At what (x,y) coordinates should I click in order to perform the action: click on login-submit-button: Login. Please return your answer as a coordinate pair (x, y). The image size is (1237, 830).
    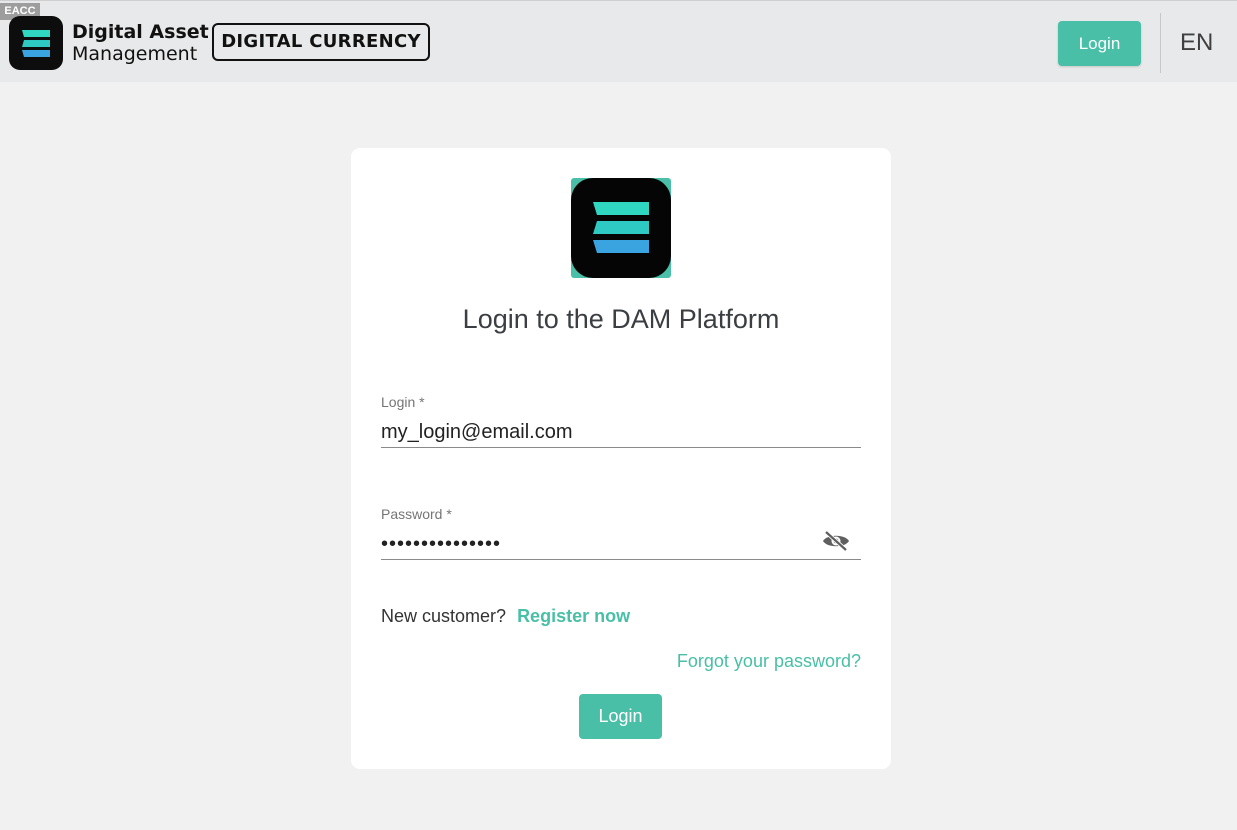
    Looking at the image, I should click on (620, 716).